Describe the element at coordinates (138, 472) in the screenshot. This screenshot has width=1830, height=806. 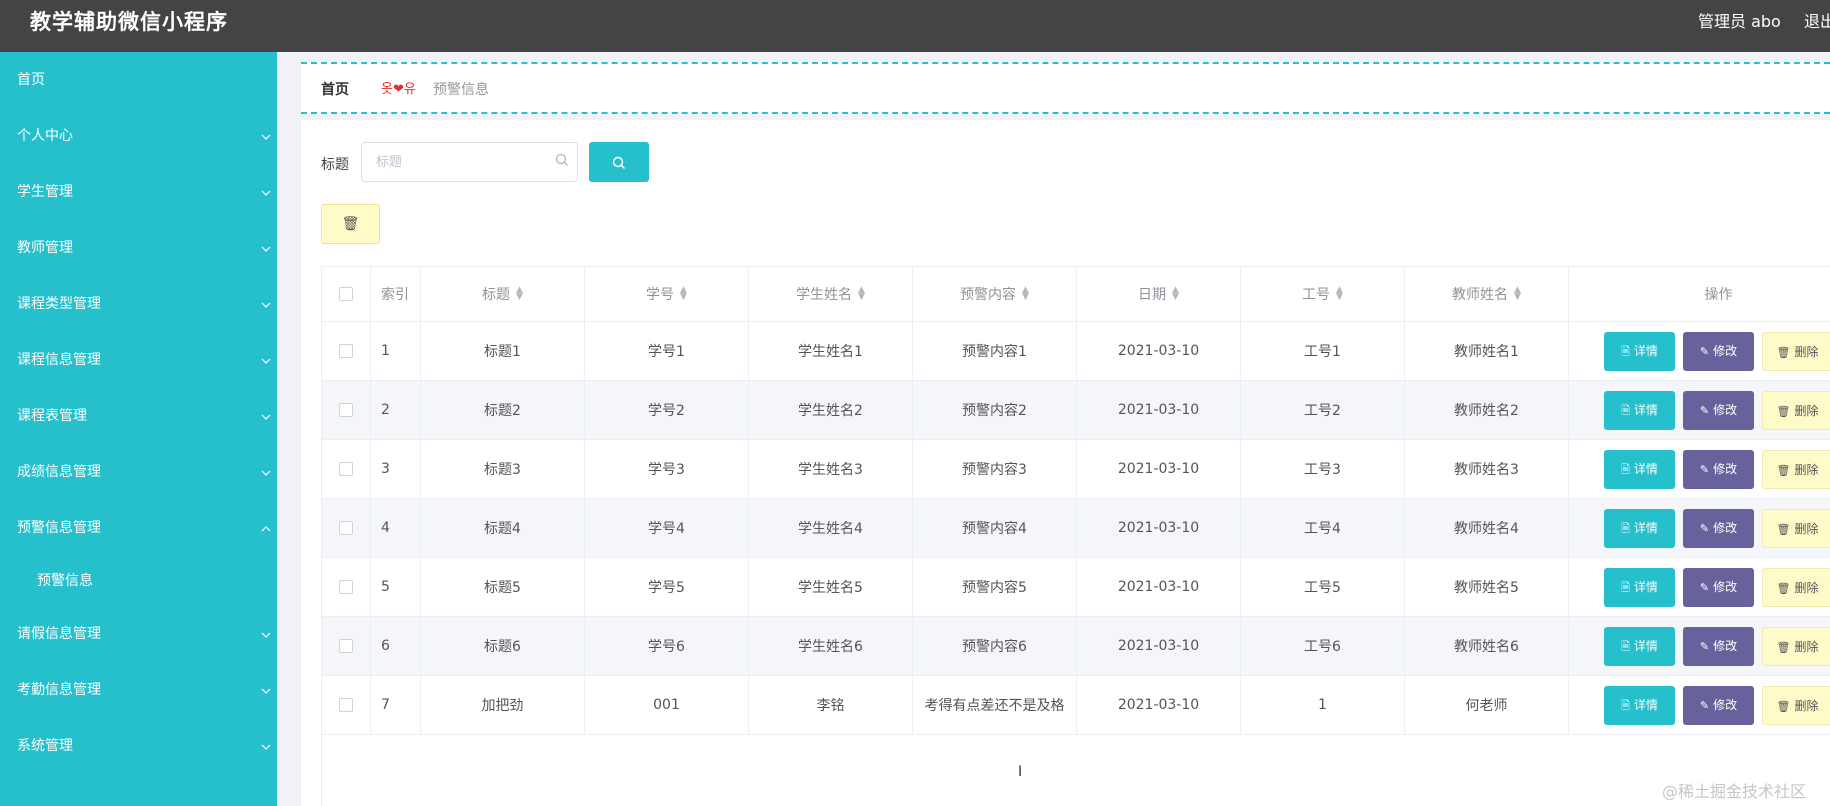
I see `sidebar-item: 成绩信息管理` at that location.